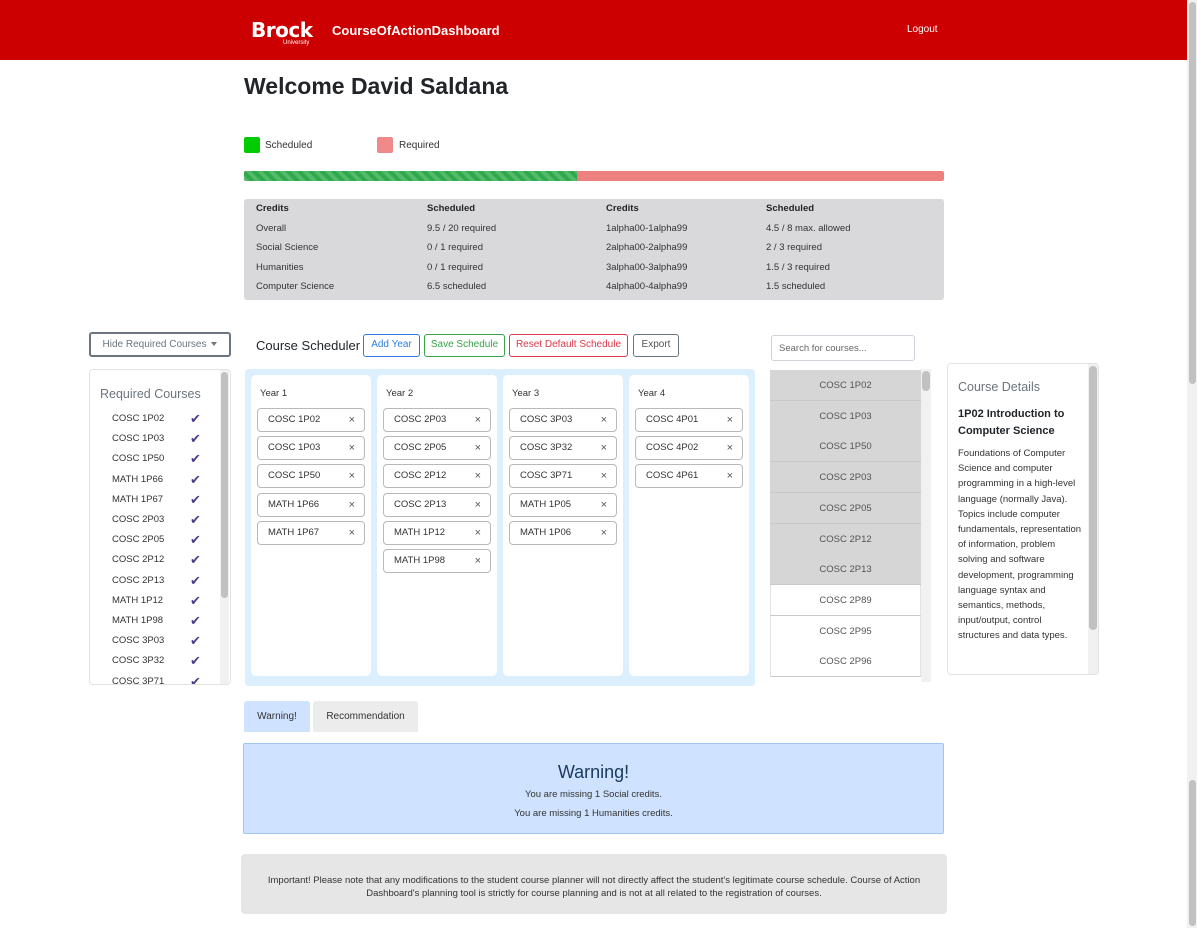 This screenshot has width=1197, height=928. I want to click on scheduled-course-chip: COSC 2P03 ×, so click(437, 420).